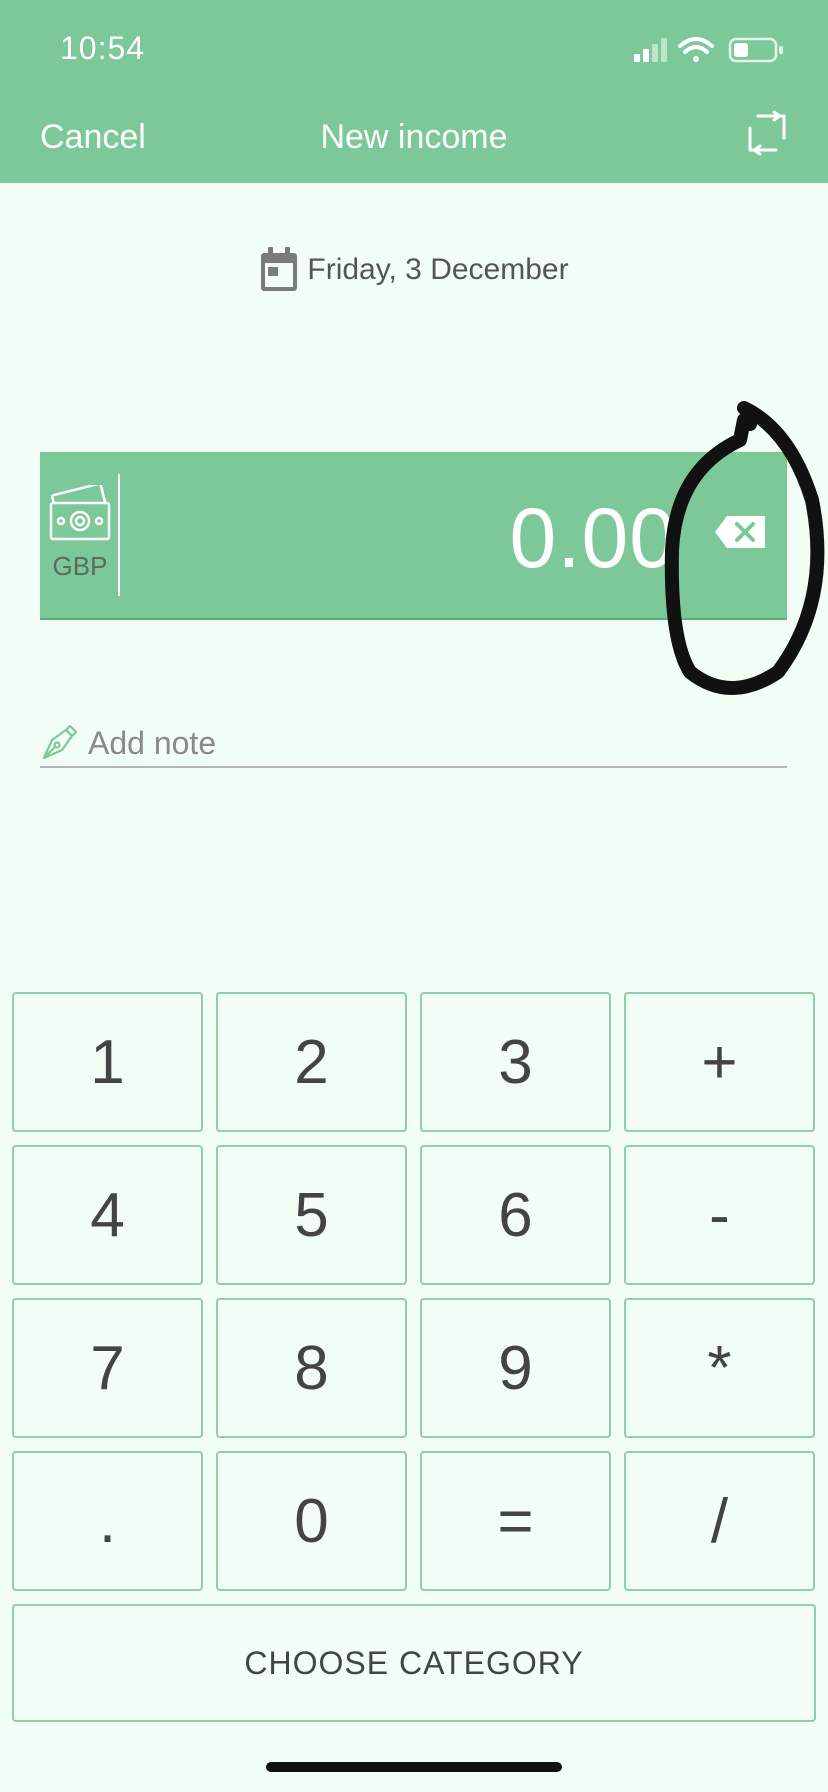 Image resolution: width=828 pixels, height=1792 pixels. I want to click on amount-value: 0.00, so click(593, 538).